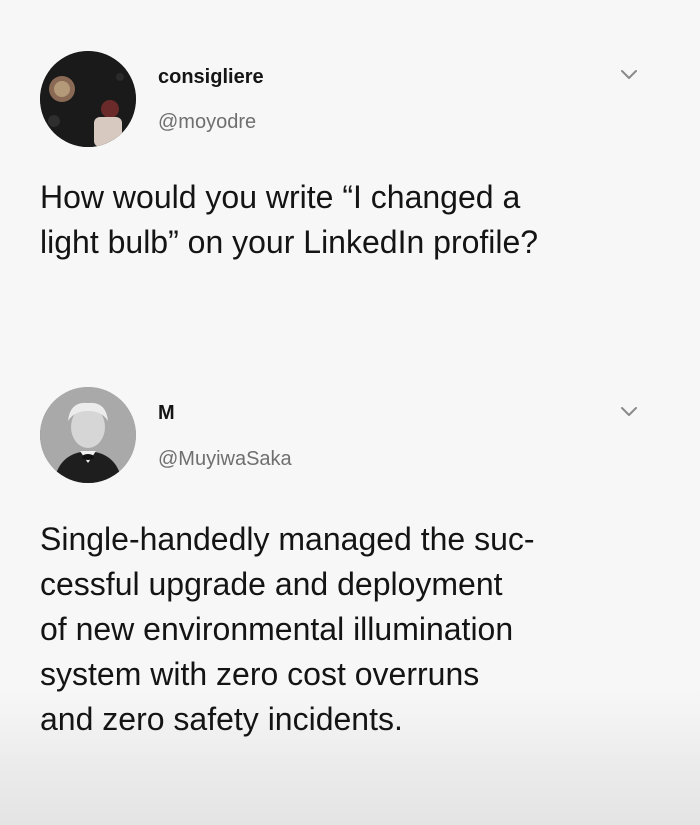 The image size is (700, 825). I want to click on tweet-text-line: and zero safety incidents., so click(221, 719).